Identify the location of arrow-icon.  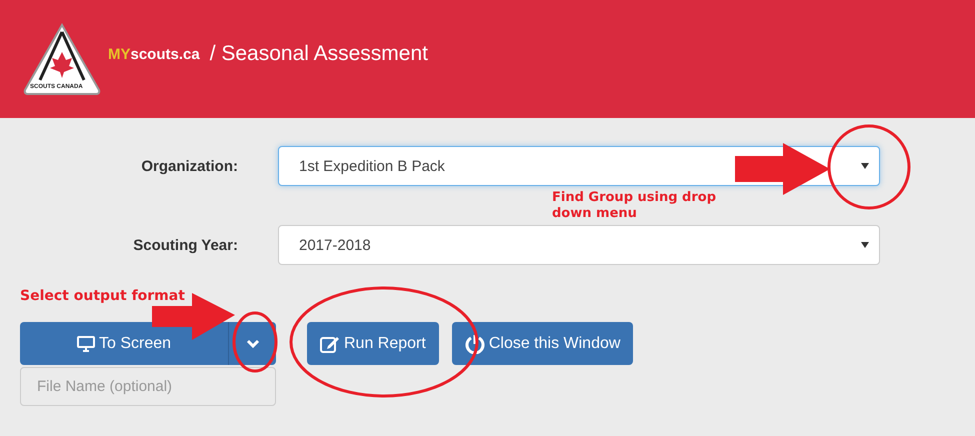
(782, 169).